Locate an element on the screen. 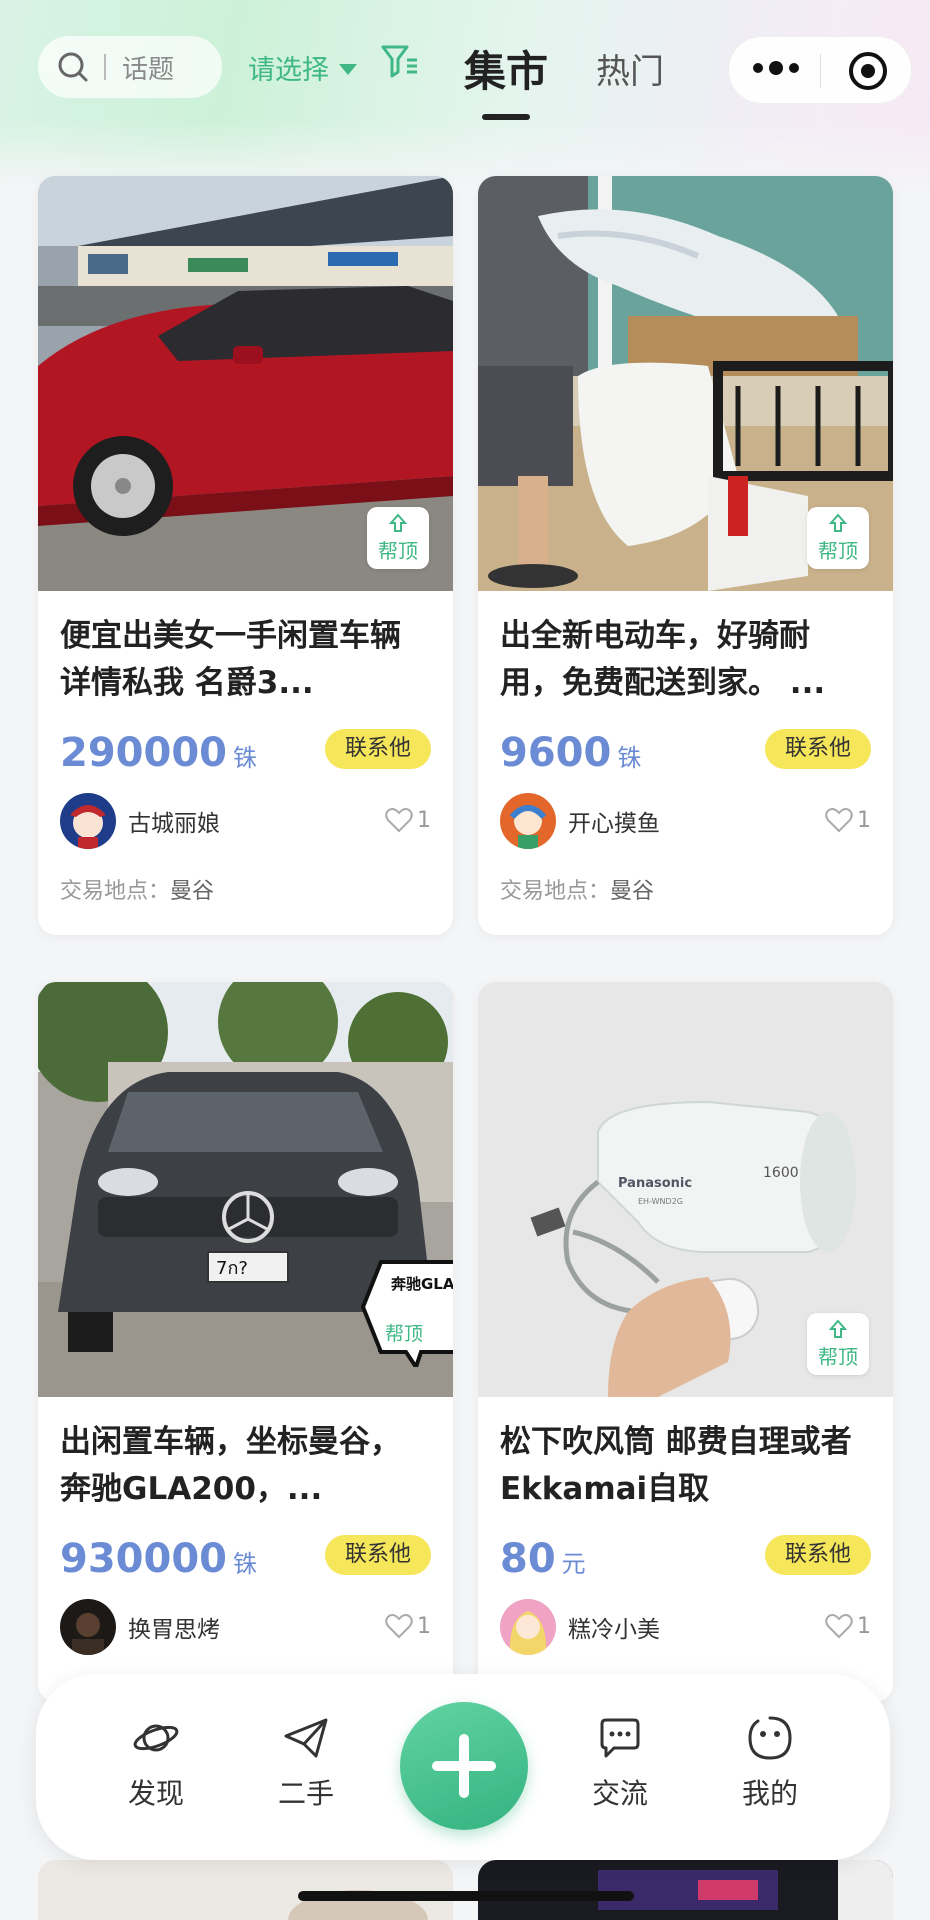 The width and height of the screenshot is (930, 1920). paper-plane-icon is located at coordinates (306, 1738).